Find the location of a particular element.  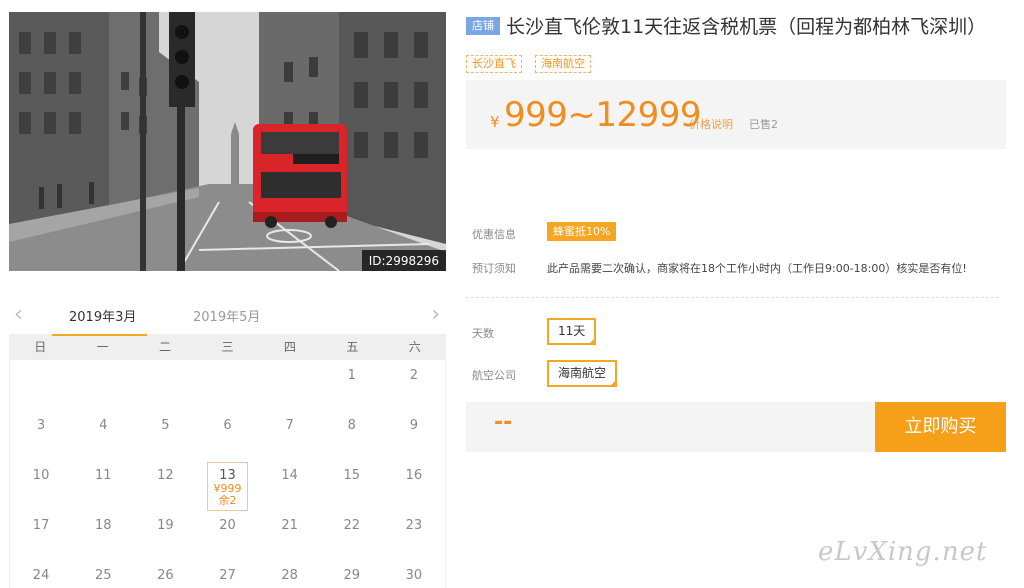

calendar-day: 15 is located at coordinates (352, 485).